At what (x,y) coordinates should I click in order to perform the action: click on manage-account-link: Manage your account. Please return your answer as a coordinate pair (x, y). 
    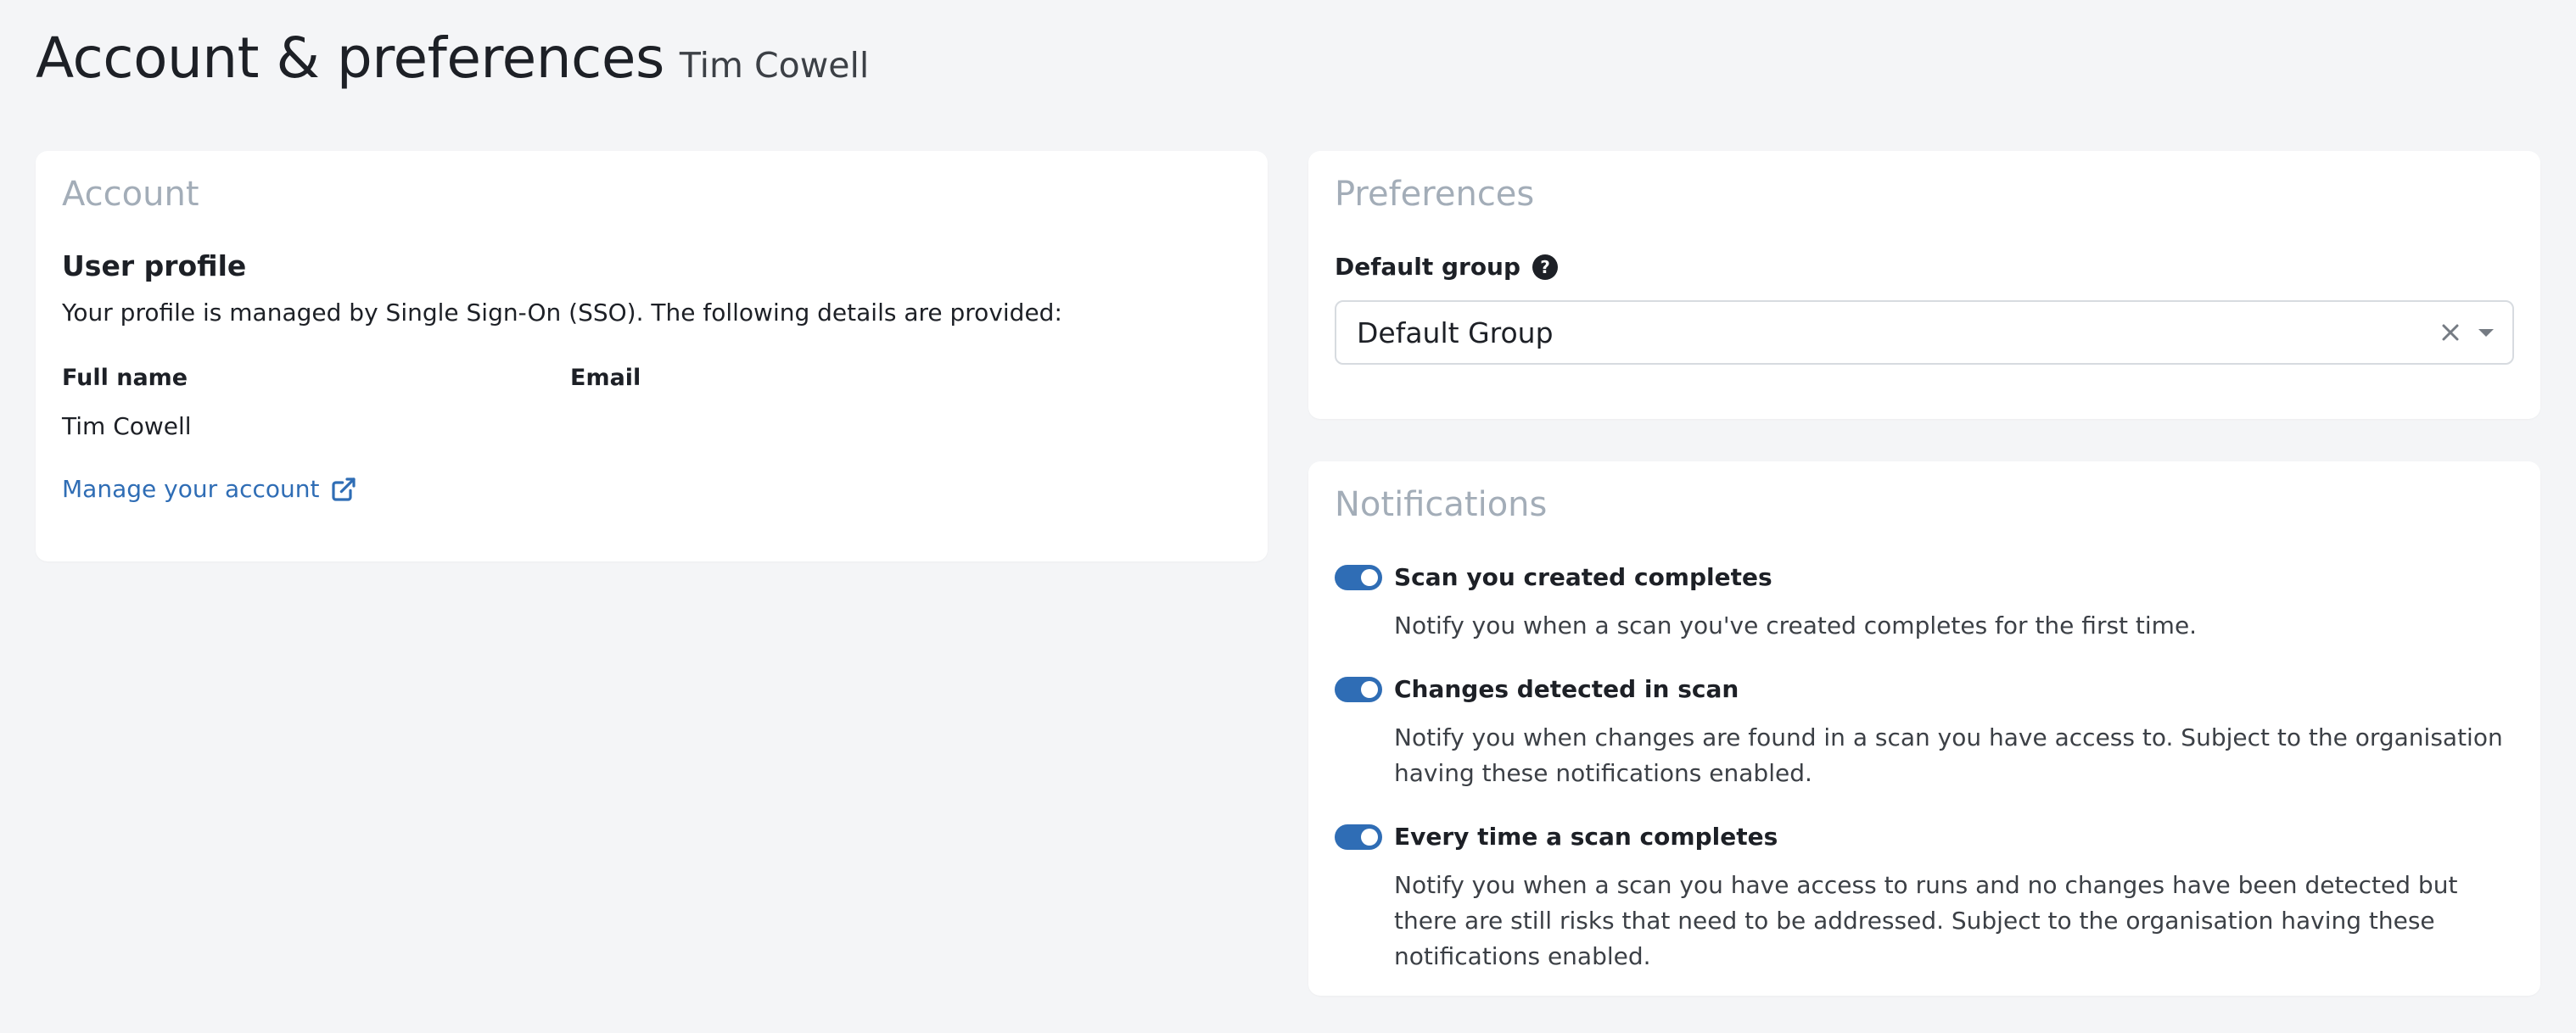
    Looking at the image, I should click on (210, 489).